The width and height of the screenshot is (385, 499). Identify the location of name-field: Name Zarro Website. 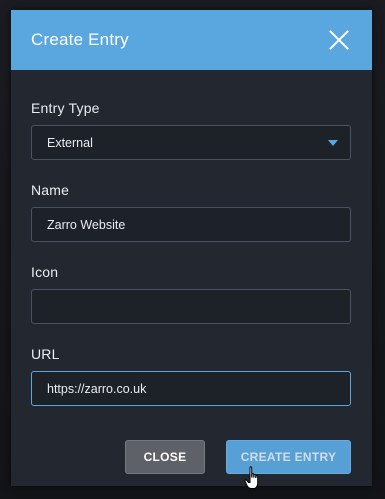
(191, 212).